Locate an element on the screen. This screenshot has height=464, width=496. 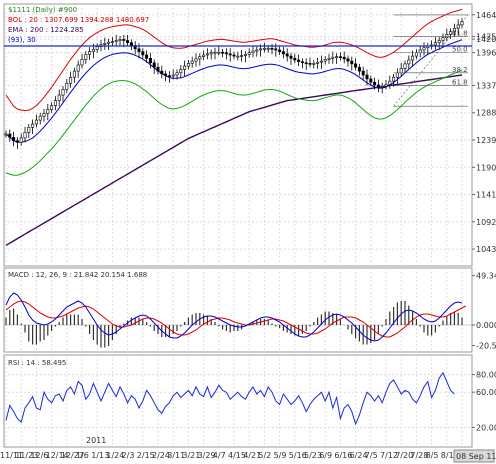
fib-label: 50.0 is located at coordinates (460, 50).